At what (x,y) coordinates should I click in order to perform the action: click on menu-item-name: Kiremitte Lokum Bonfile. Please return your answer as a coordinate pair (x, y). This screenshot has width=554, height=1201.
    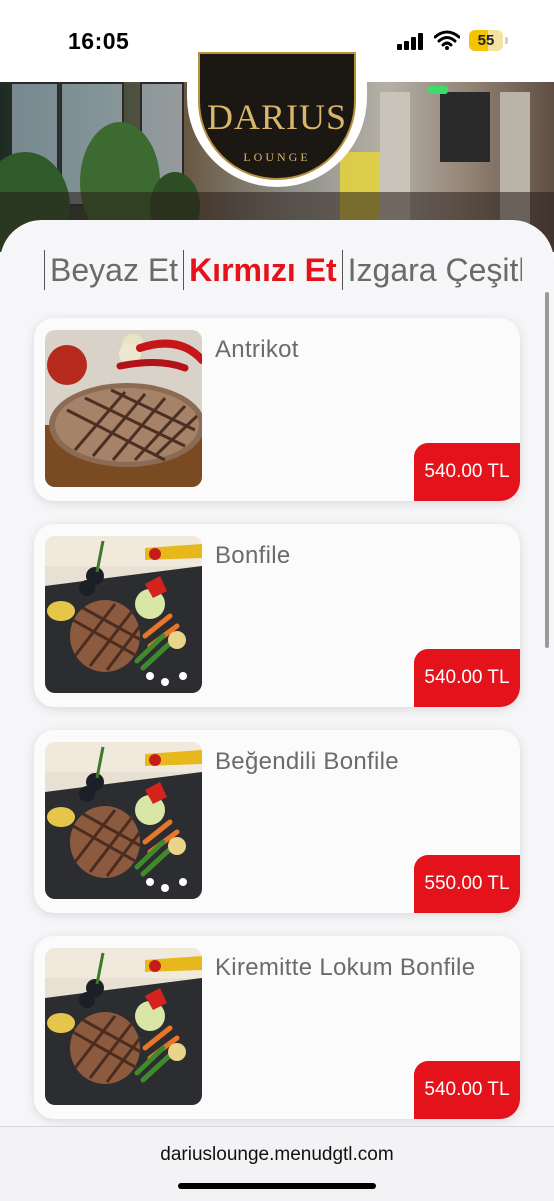
    Looking at the image, I should click on (345, 967).